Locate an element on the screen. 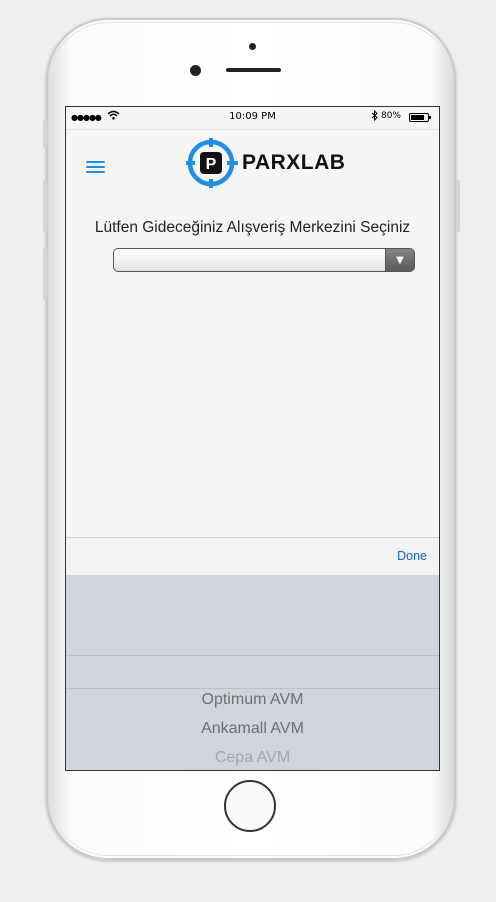  parxlab-logo: P PARXLAB is located at coordinates (266, 163).